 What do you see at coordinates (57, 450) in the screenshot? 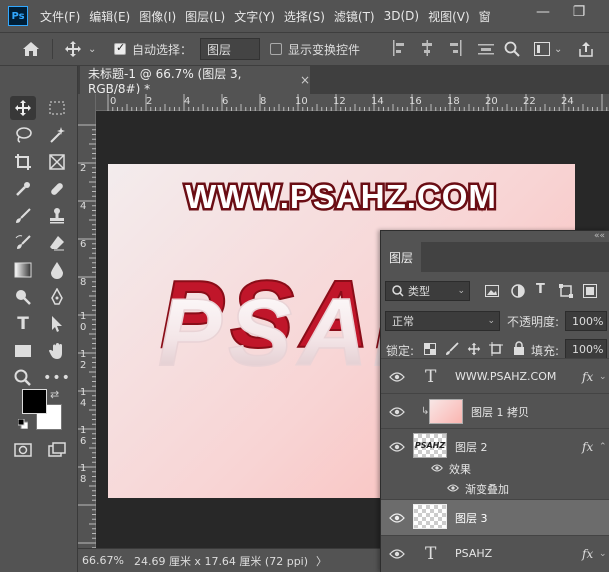
I see `screen-mode-icon` at bounding box center [57, 450].